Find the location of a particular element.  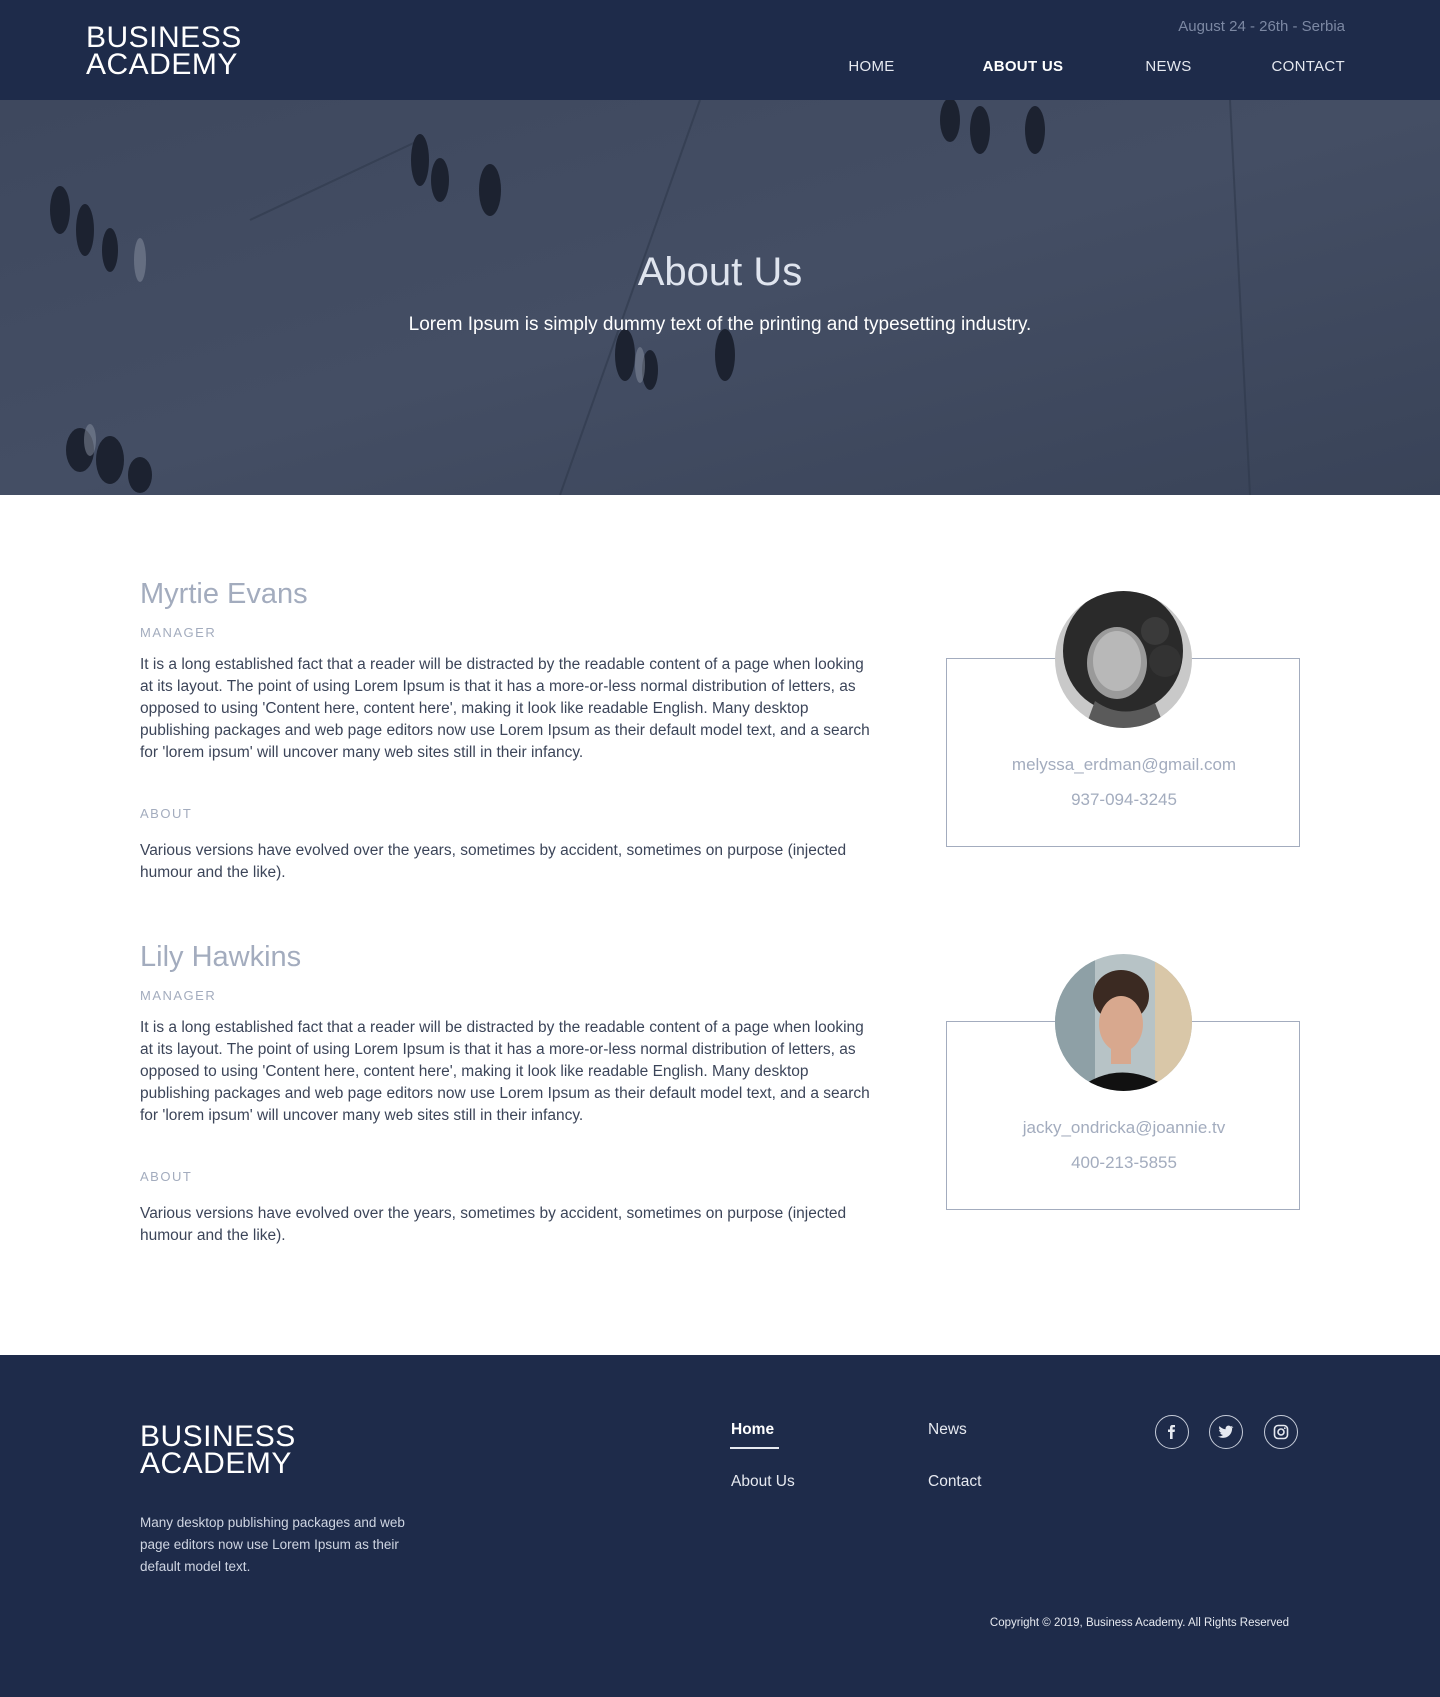

nav-news: NEWS is located at coordinates (1168, 66).